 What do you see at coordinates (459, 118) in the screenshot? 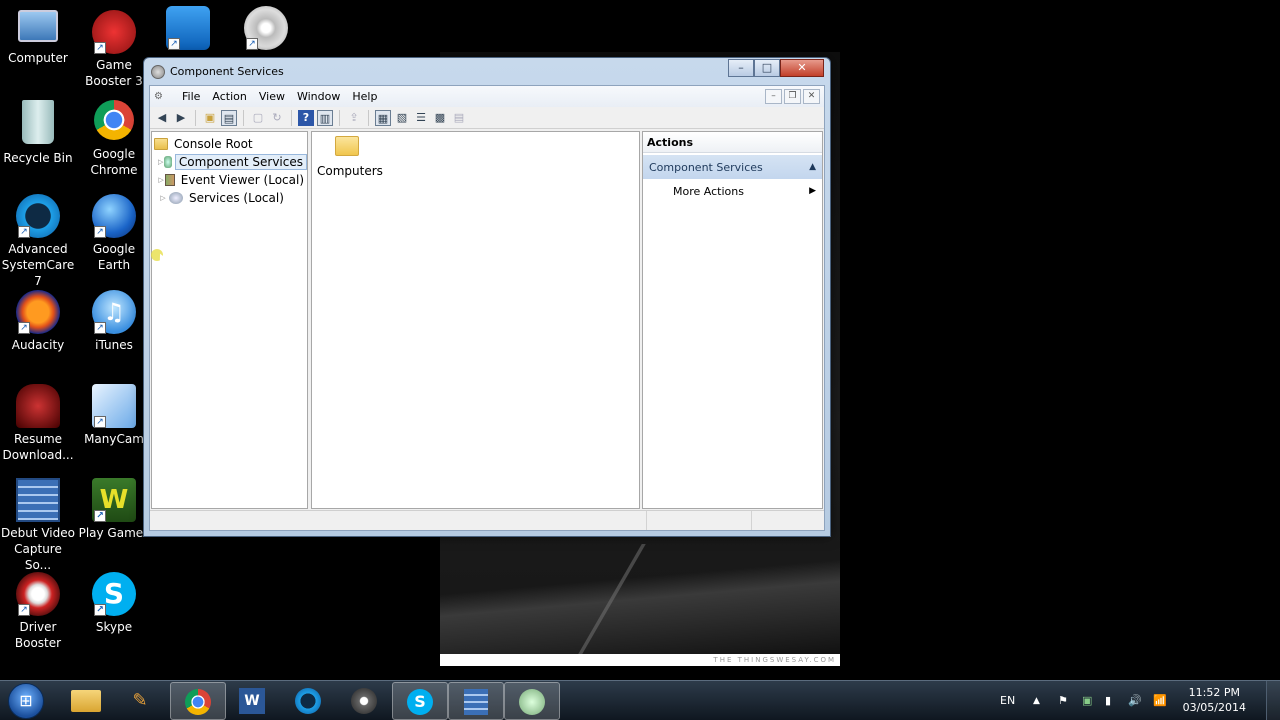
I see `status-view-icon: ▤` at bounding box center [459, 118].